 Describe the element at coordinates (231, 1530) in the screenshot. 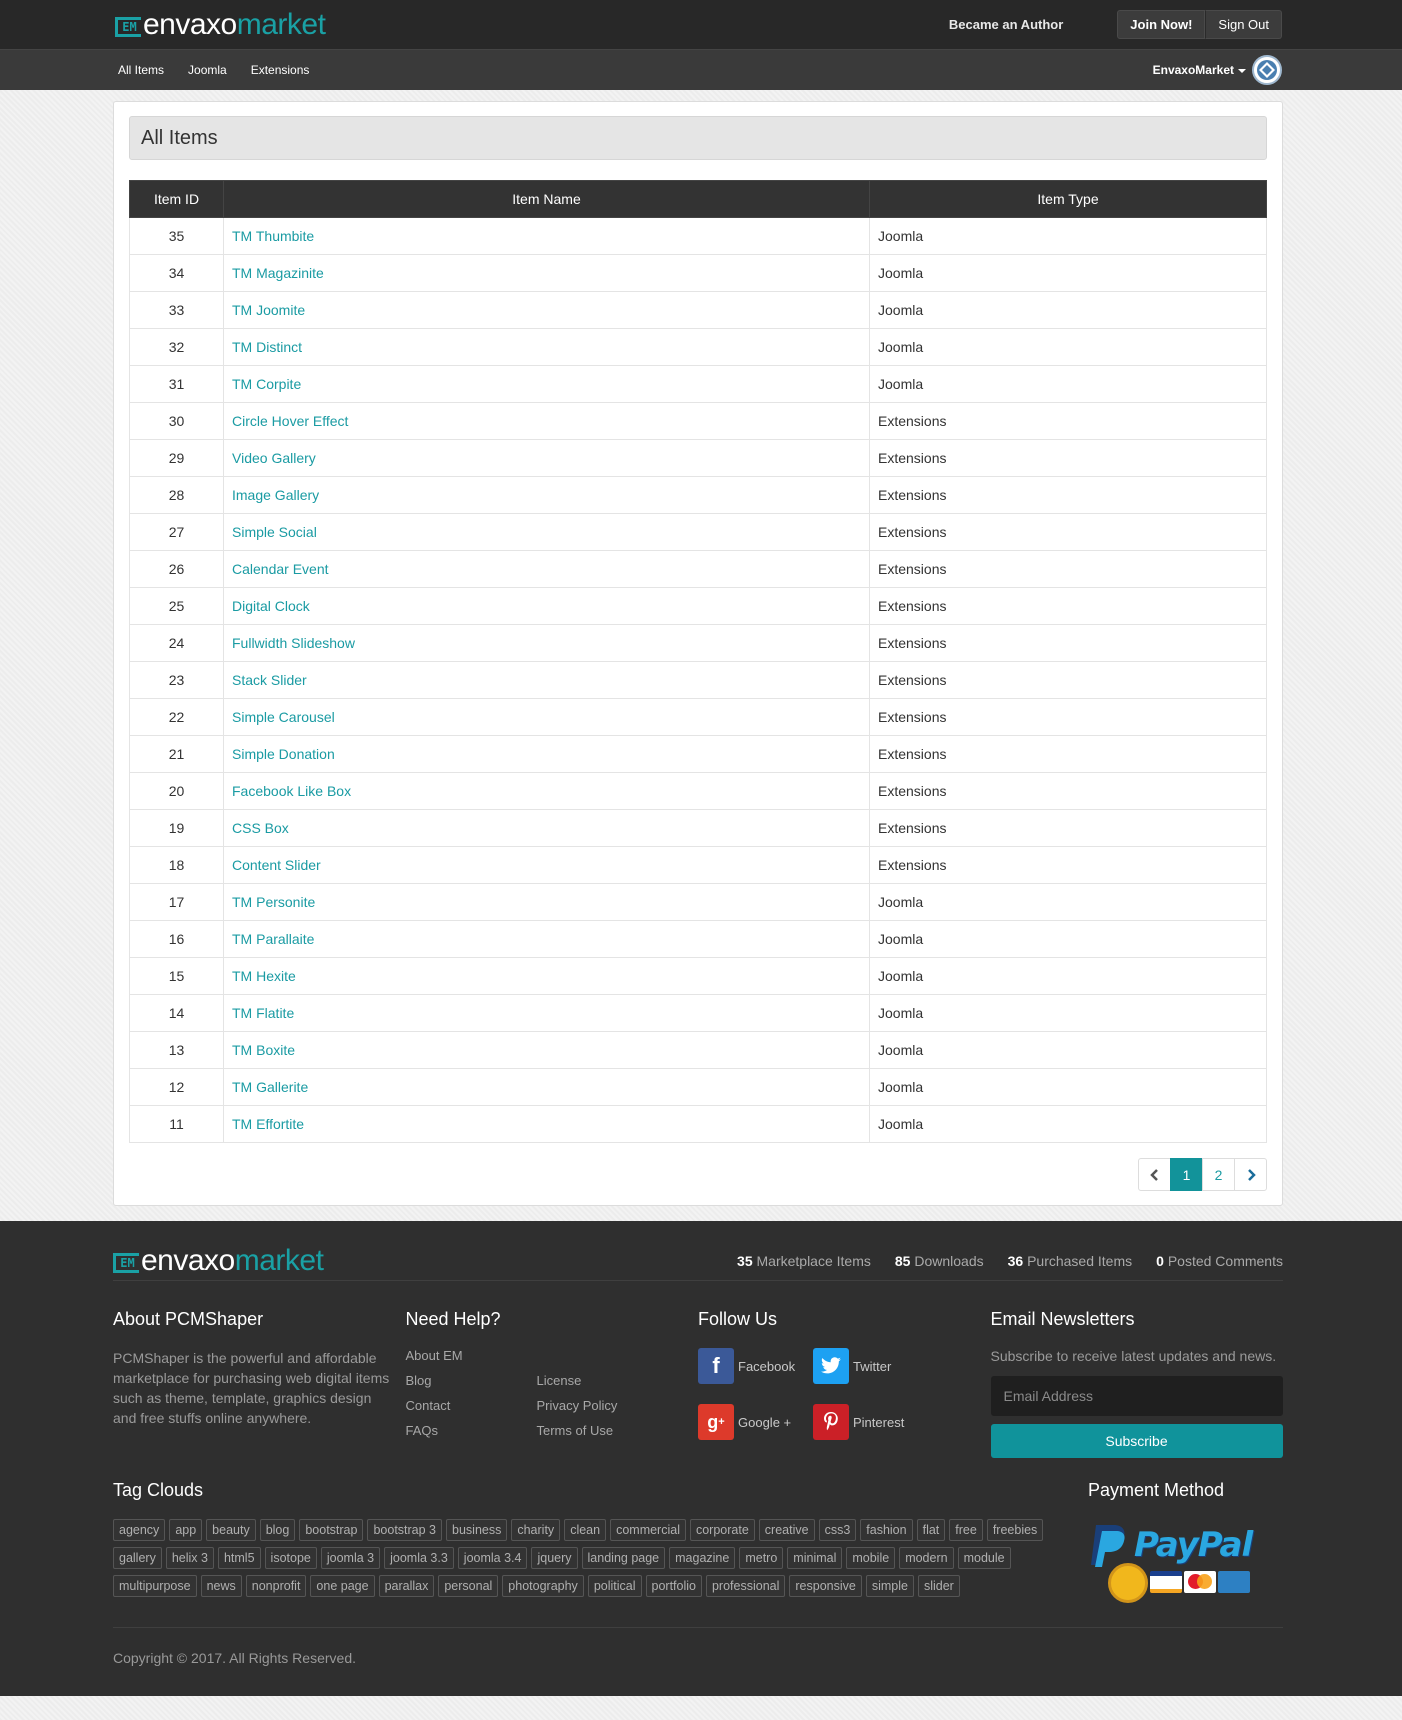

I see `tag-item: beauty` at that location.